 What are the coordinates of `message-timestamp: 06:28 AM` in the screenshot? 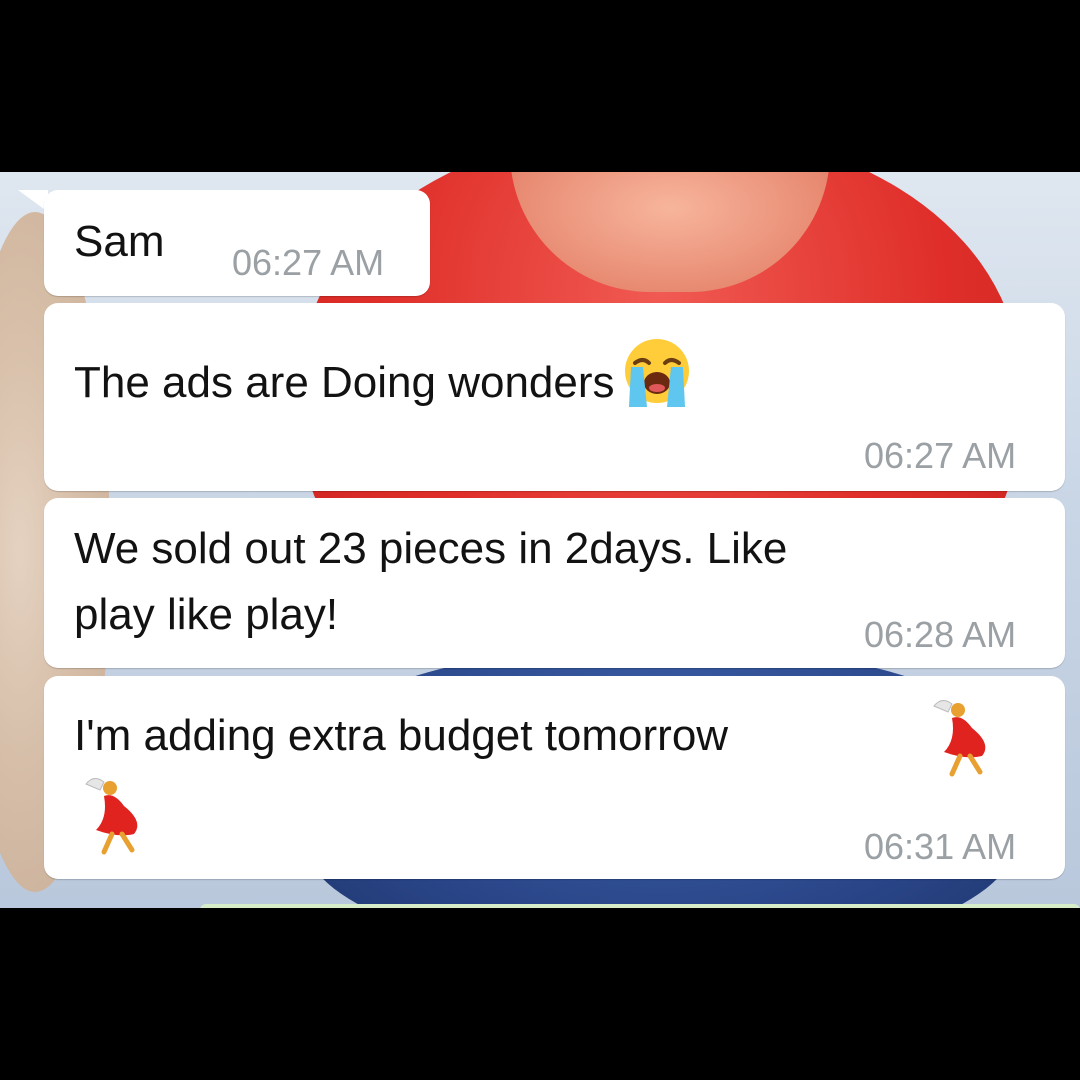 It's located at (940, 634).